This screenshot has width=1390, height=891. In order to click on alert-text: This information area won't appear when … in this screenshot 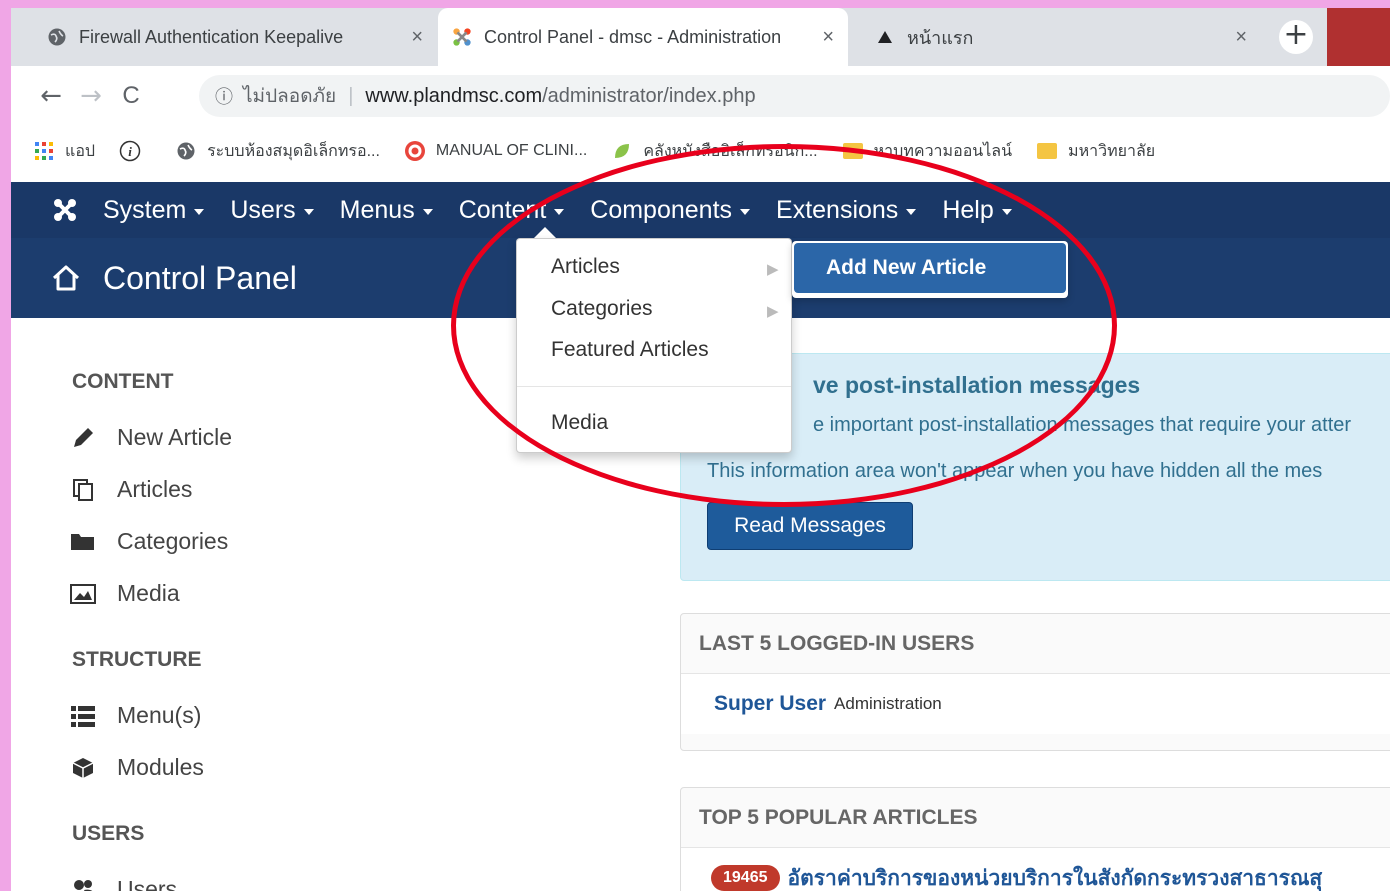, I will do `click(1015, 471)`.